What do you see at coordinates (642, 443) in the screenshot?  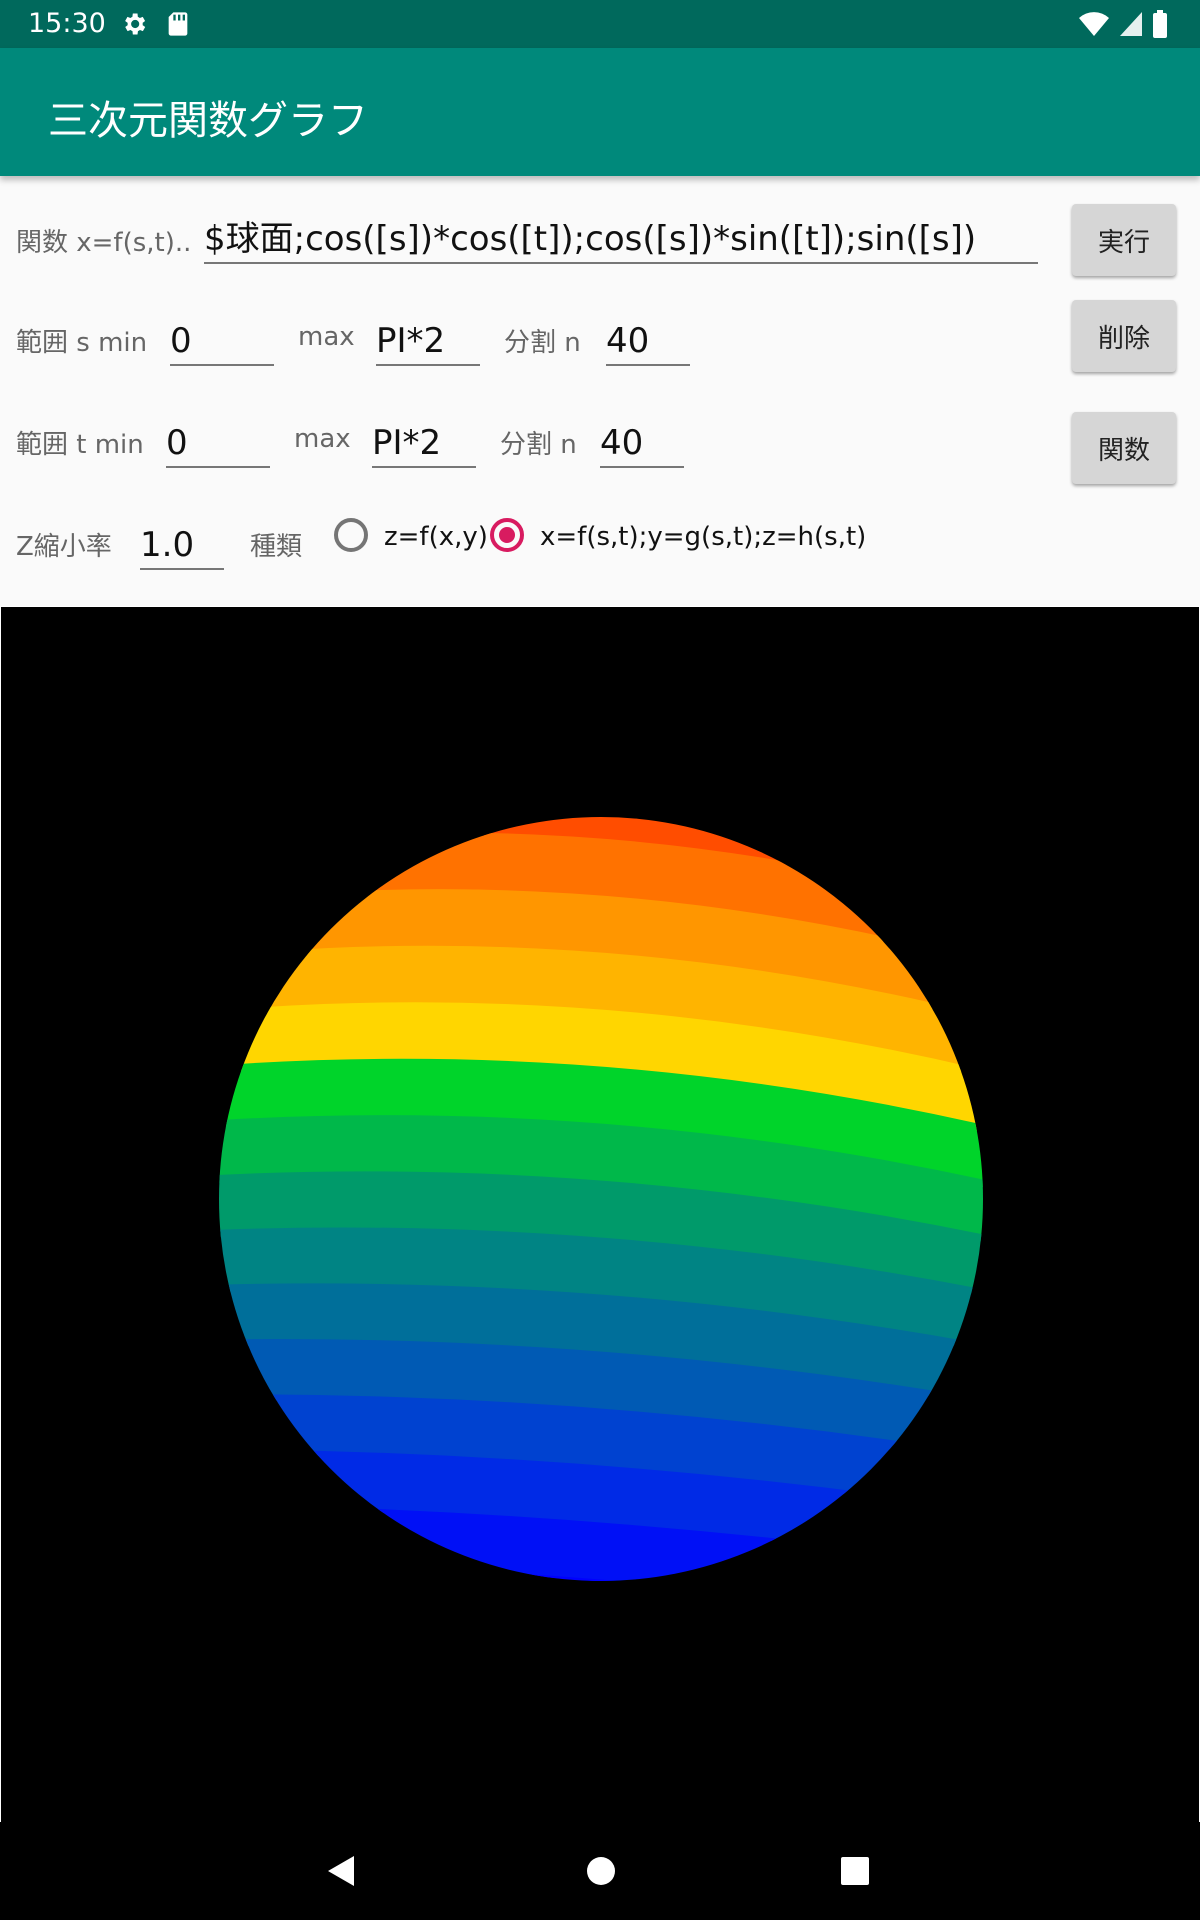 I see `t-div-input: 40` at bounding box center [642, 443].